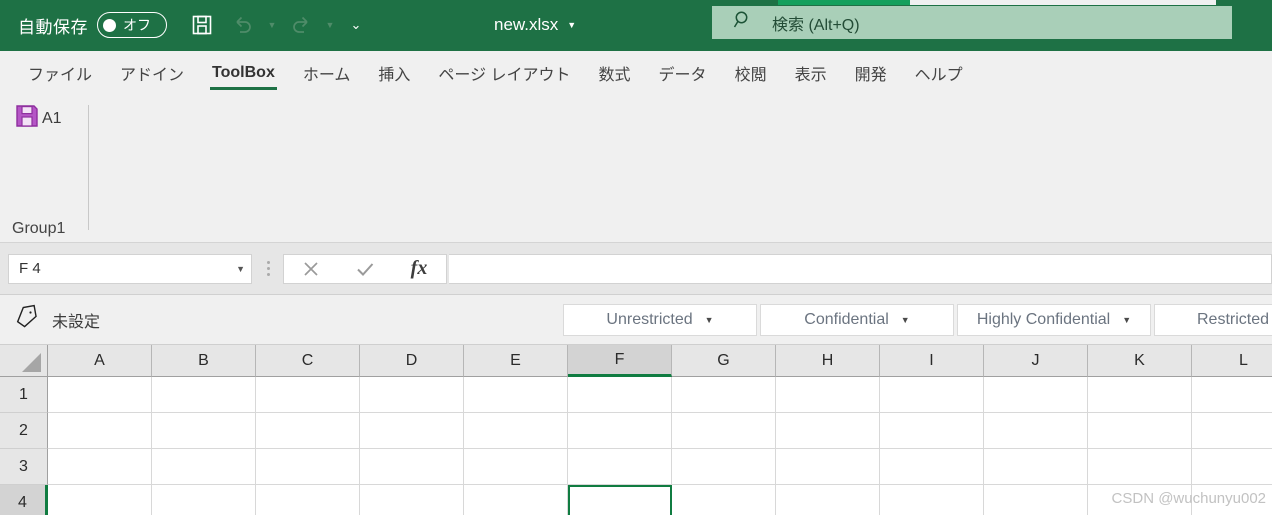  I want to click on formula-input, so click(860, 268).